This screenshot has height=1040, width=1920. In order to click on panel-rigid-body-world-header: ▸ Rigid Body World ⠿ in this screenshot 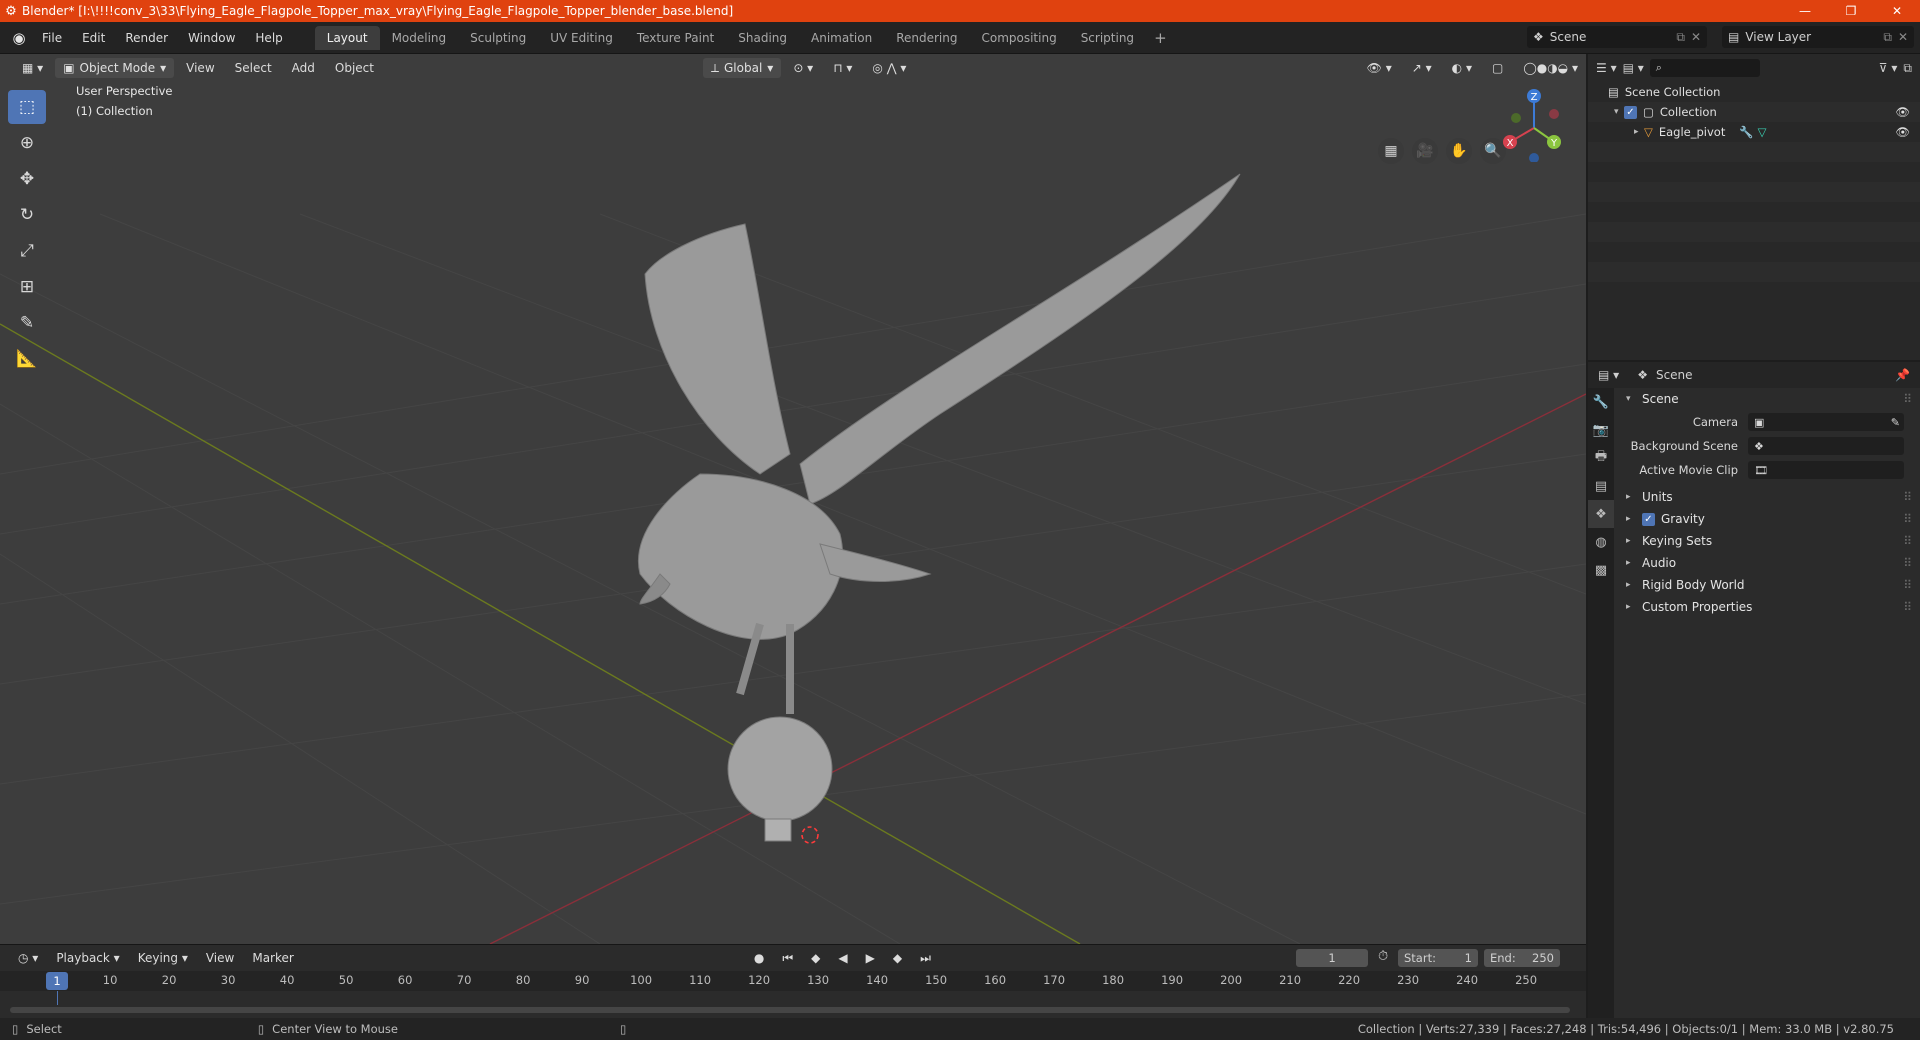, I will do `click(1768, 585)`.